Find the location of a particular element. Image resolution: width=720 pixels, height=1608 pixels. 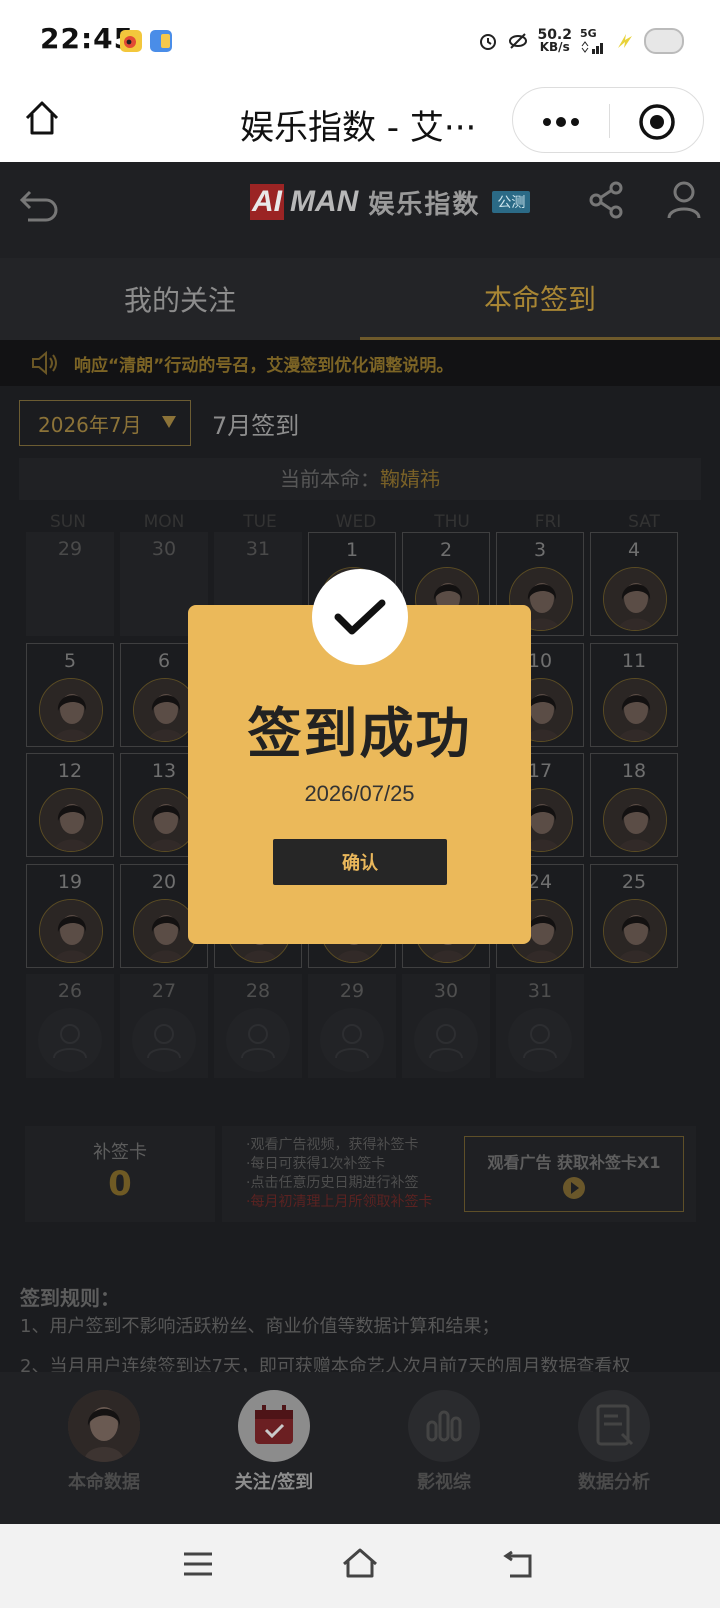

nav-idol-data: 本命数据 is located at coordinates (104, 1448).